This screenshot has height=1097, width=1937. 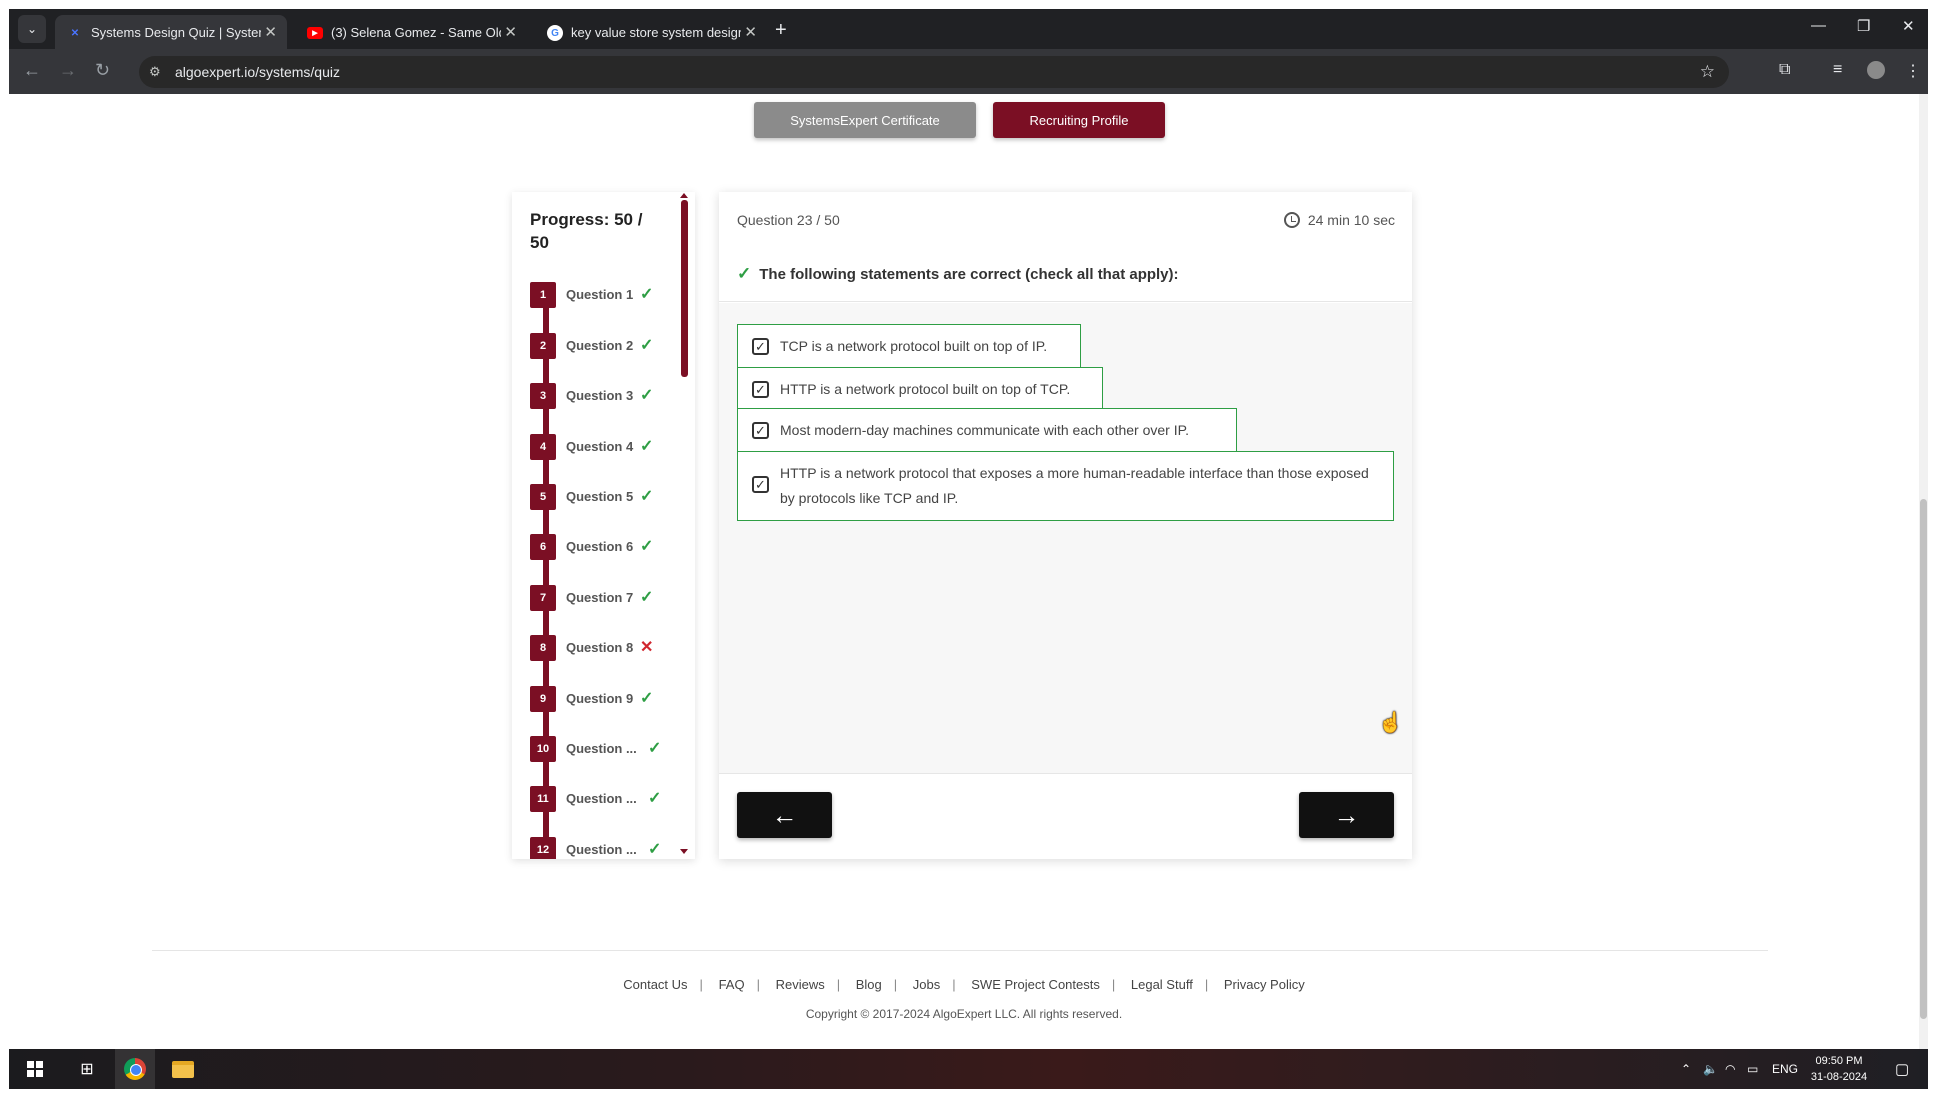 I want to click on previous-question-button: ←, so click(x=784, y=815).